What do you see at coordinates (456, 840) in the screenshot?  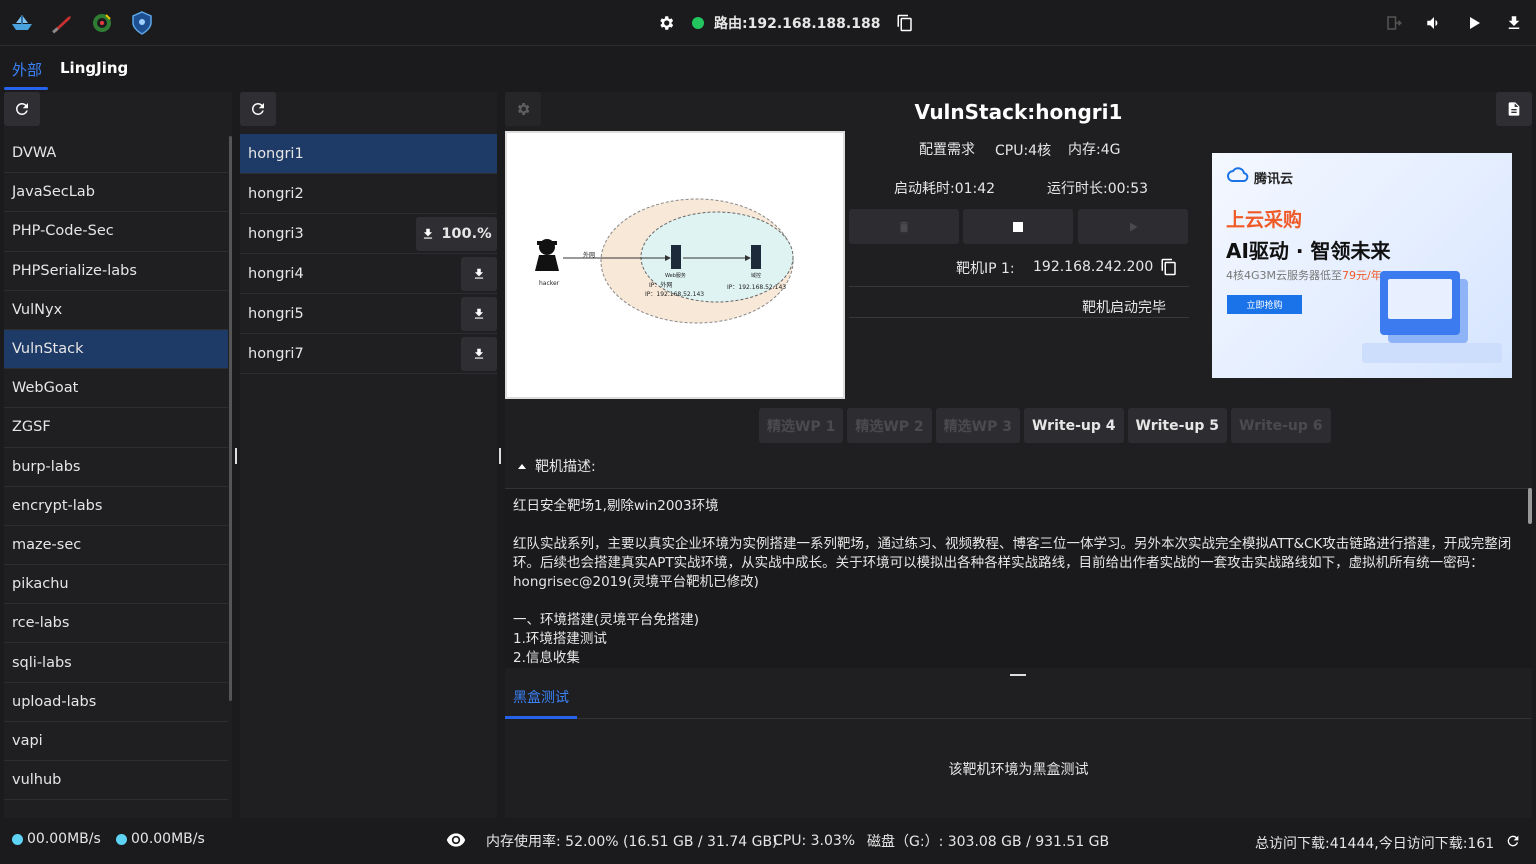 I see `eye-icon` at bounding box center [456, 840].